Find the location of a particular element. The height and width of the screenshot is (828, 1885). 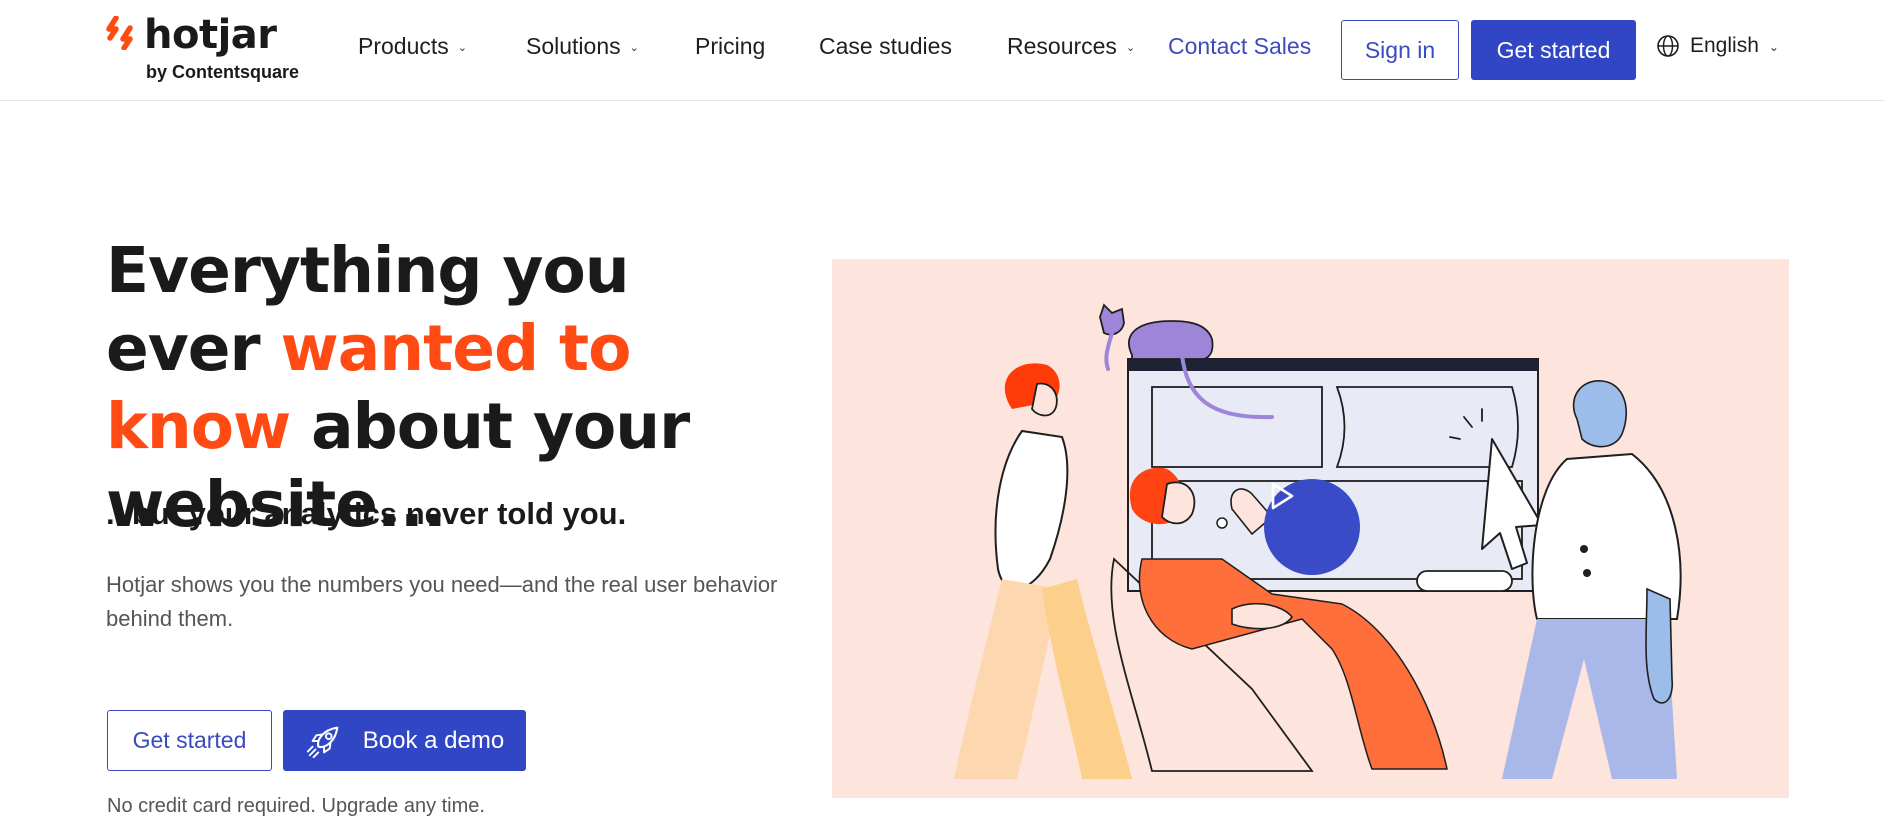

sign-in-button: Sign in is located at coordinates (1400, 50).